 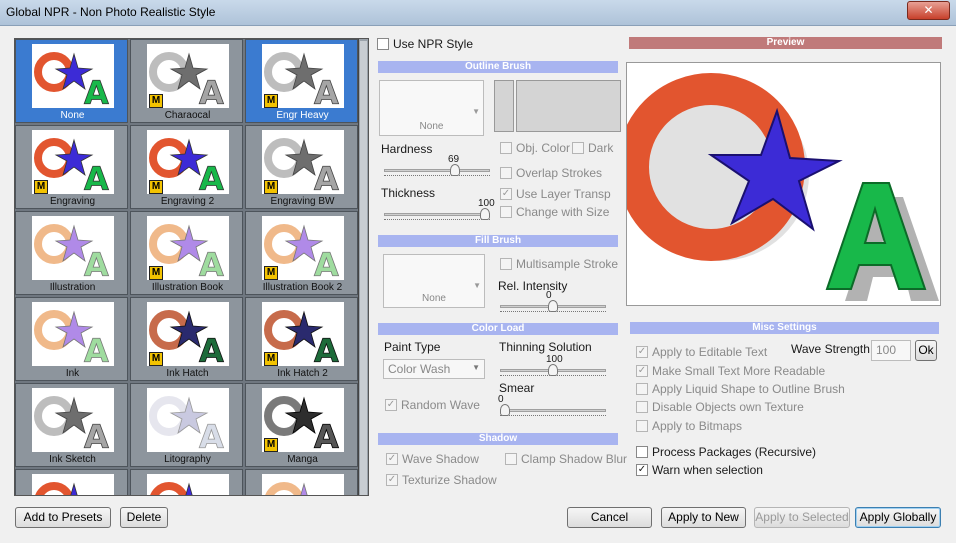 I want to click on outline-brush-header: Outline Brush, so click(x=498, y=67).